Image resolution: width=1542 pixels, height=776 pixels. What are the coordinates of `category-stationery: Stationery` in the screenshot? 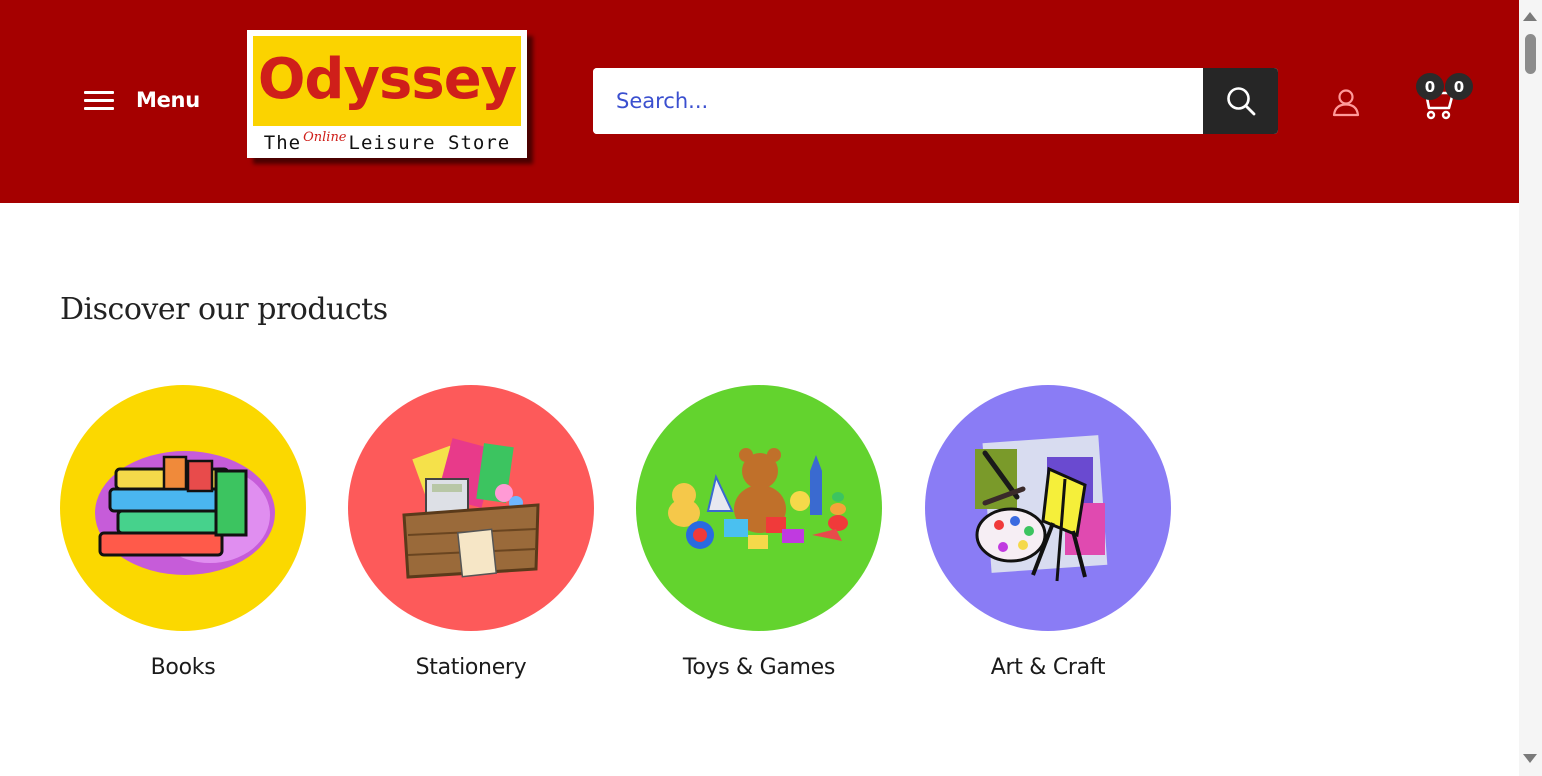 It's located at (471, 532).